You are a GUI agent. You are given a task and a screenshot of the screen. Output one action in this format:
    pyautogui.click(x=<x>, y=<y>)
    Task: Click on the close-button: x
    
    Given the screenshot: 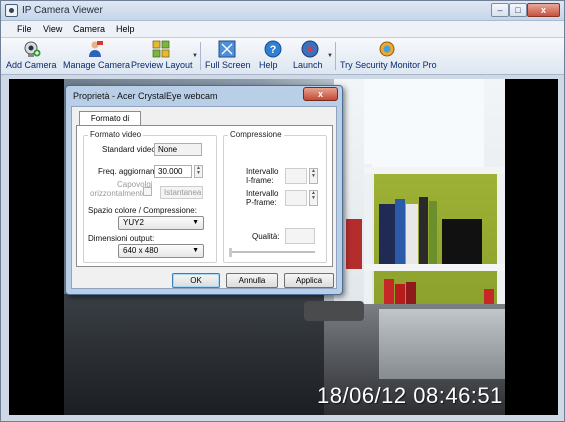 What is the action you would take?
    pyautogui.click(x=543, y=10)
    